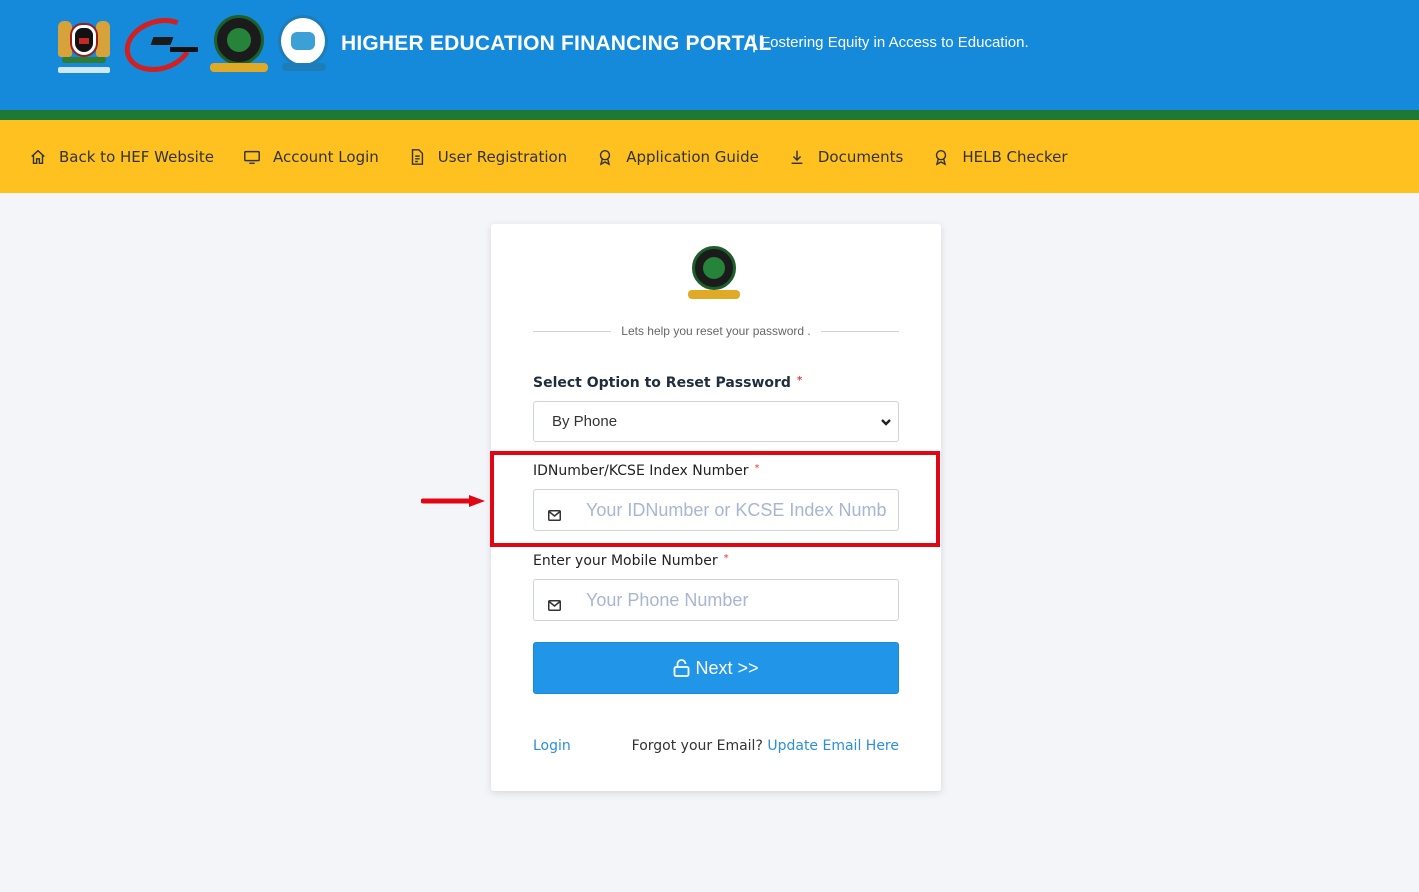 Image resolution: width=1419 pixels, height=892 pixels. I want to click on site-tagline: Fostering Equity in Access to Education., so click(895, 42).